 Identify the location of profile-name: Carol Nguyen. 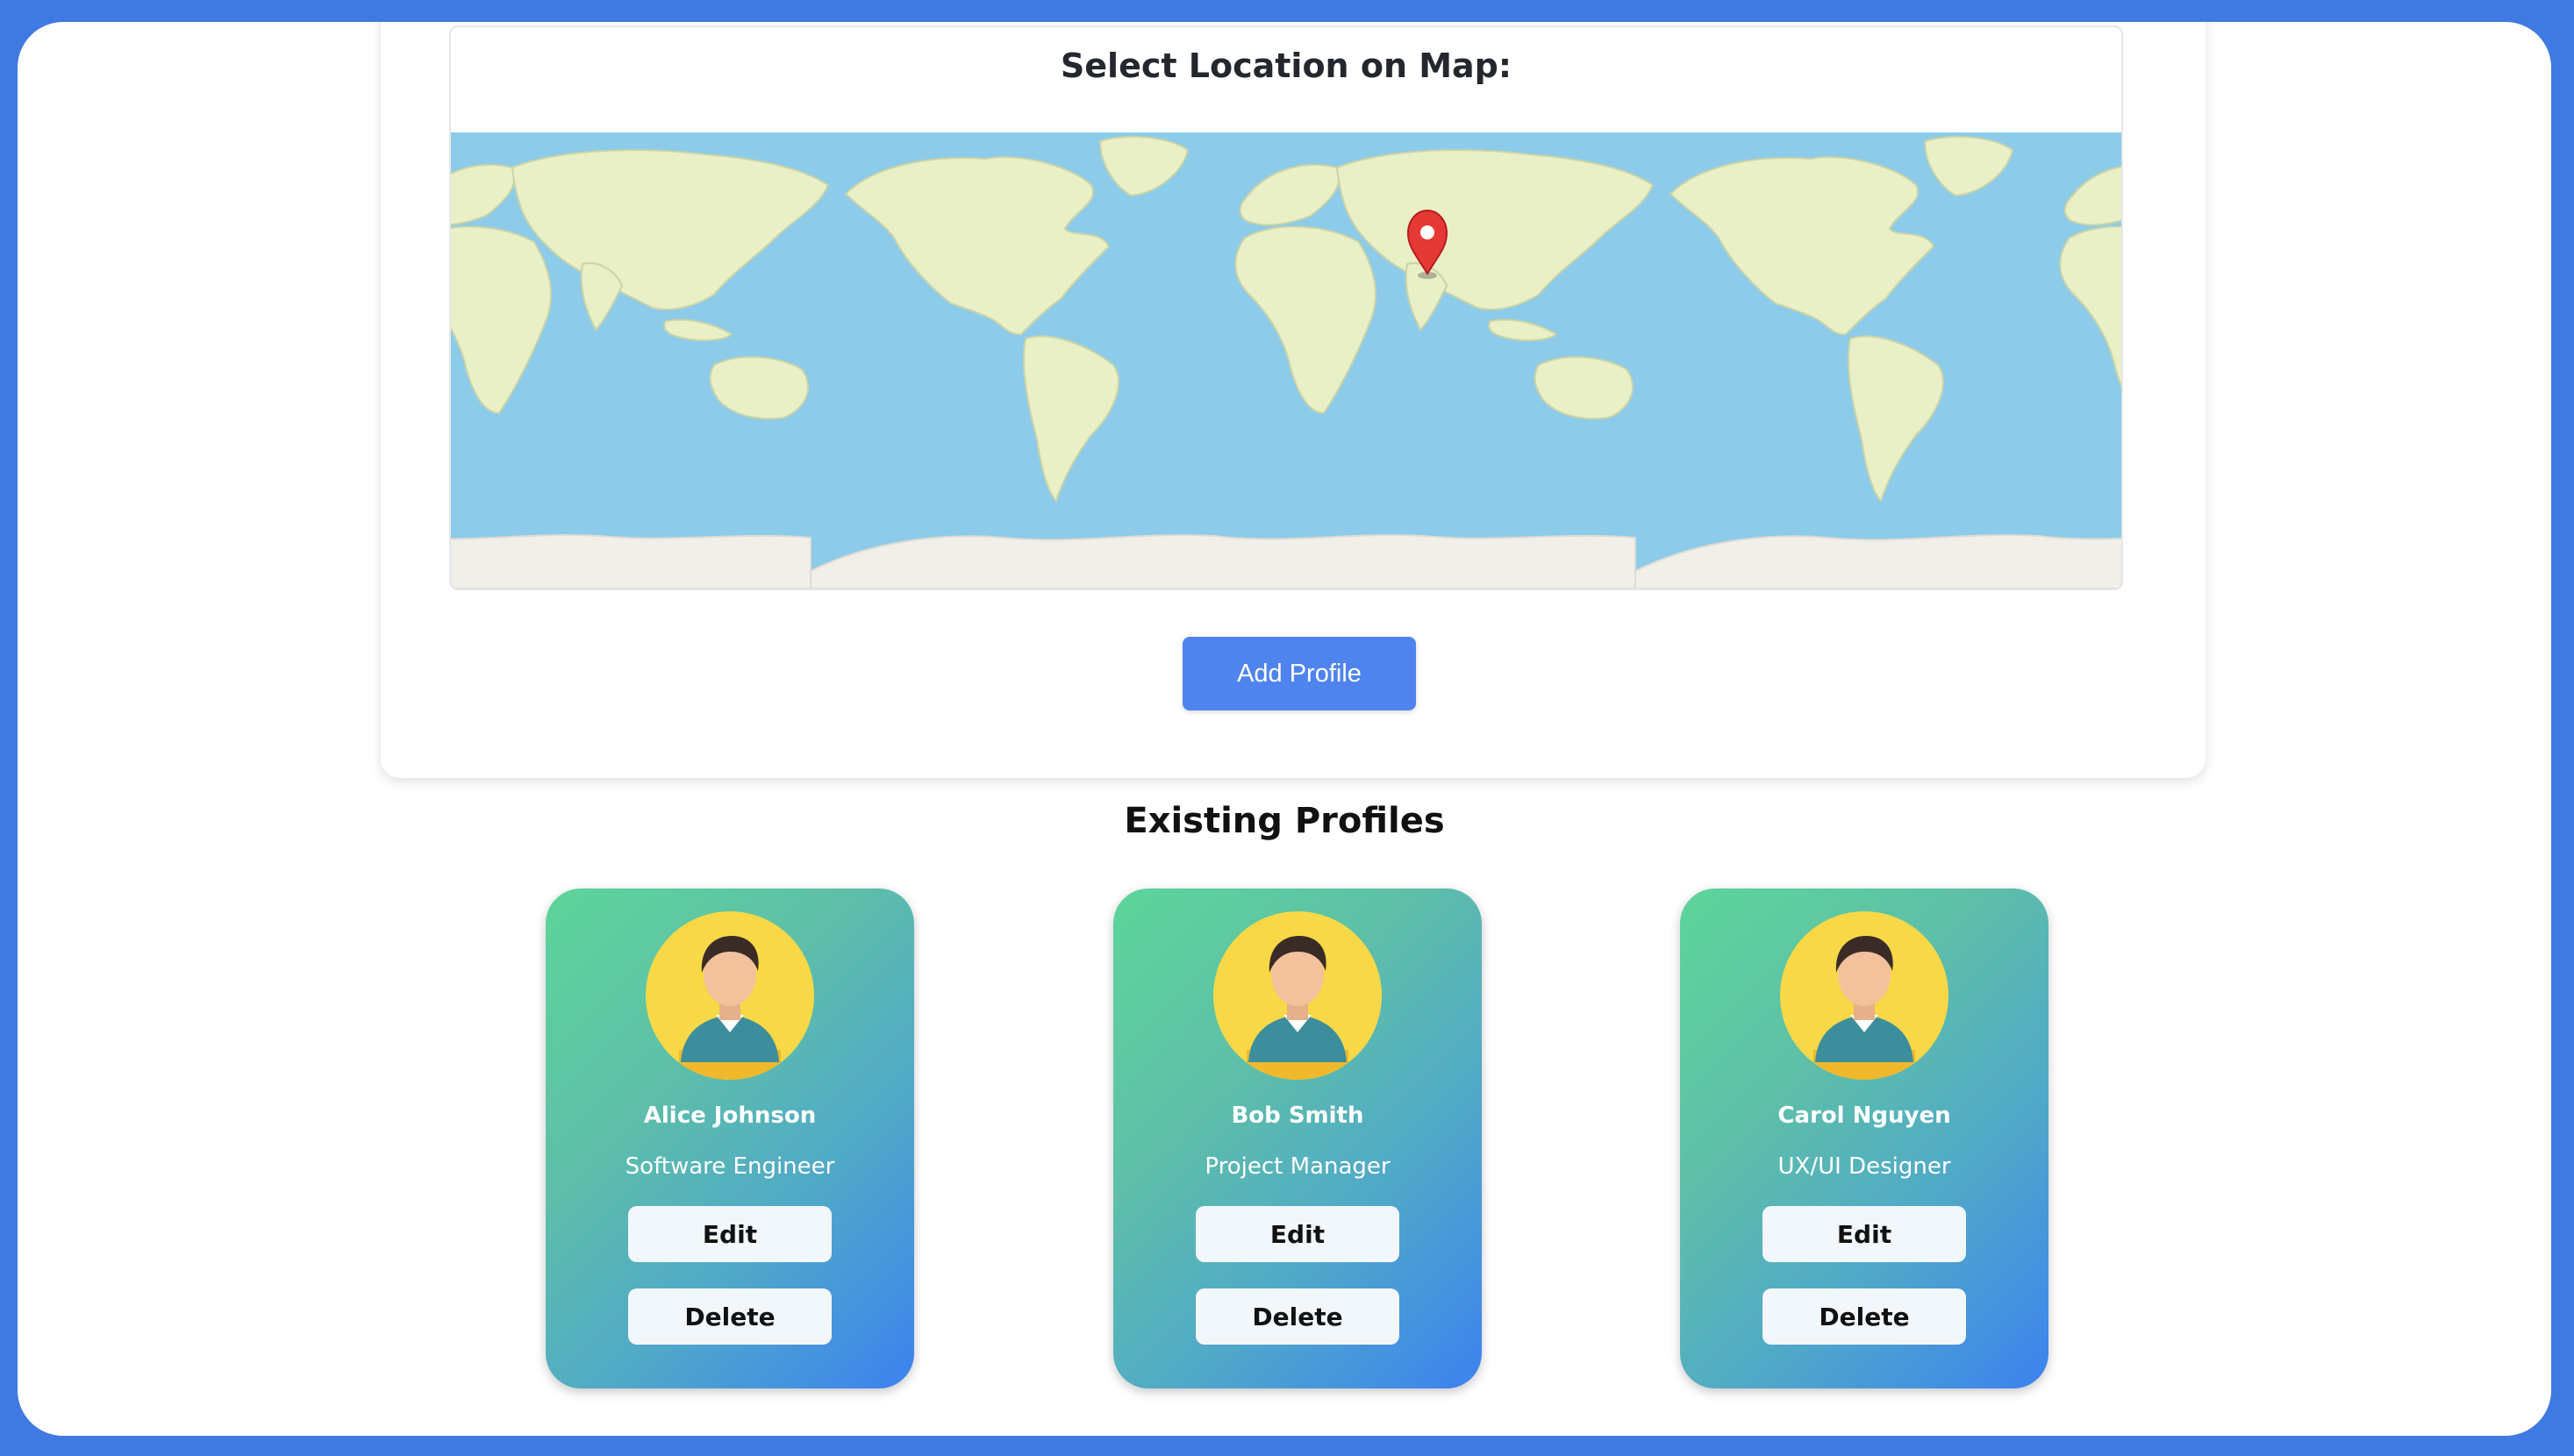
(1864, 1116).